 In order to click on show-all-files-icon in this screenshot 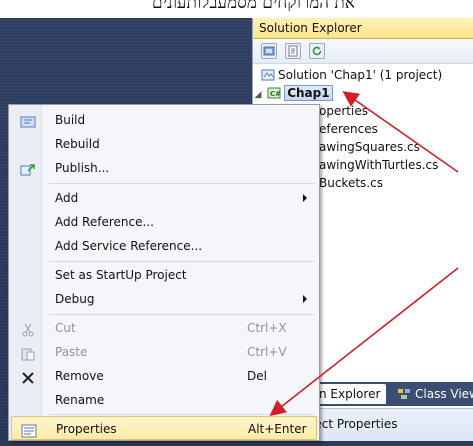, I will do `click(269, 51)`.